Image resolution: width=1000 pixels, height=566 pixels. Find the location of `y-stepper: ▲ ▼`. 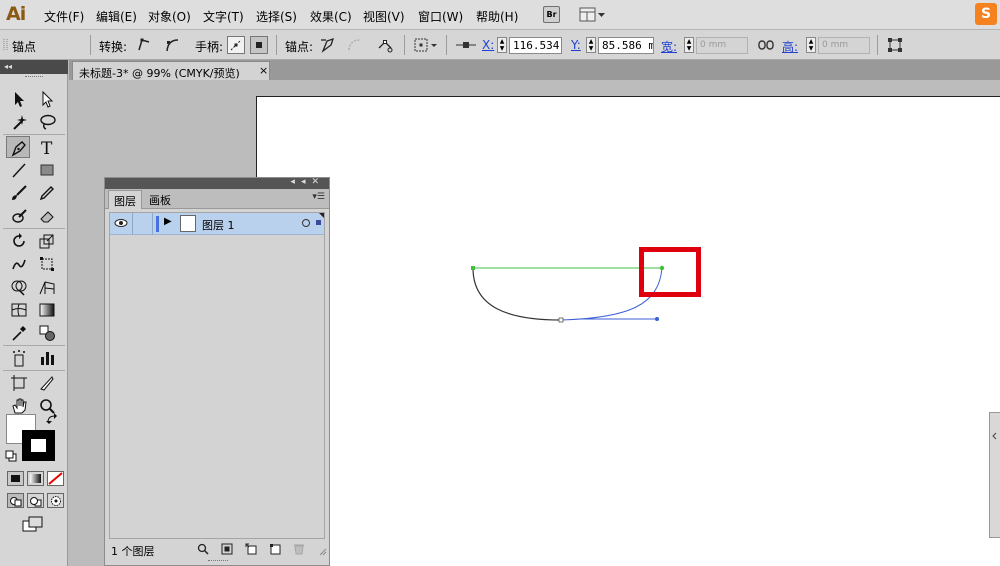

y-stepper: ▲ ▼ is located at coordinates (591, 45).